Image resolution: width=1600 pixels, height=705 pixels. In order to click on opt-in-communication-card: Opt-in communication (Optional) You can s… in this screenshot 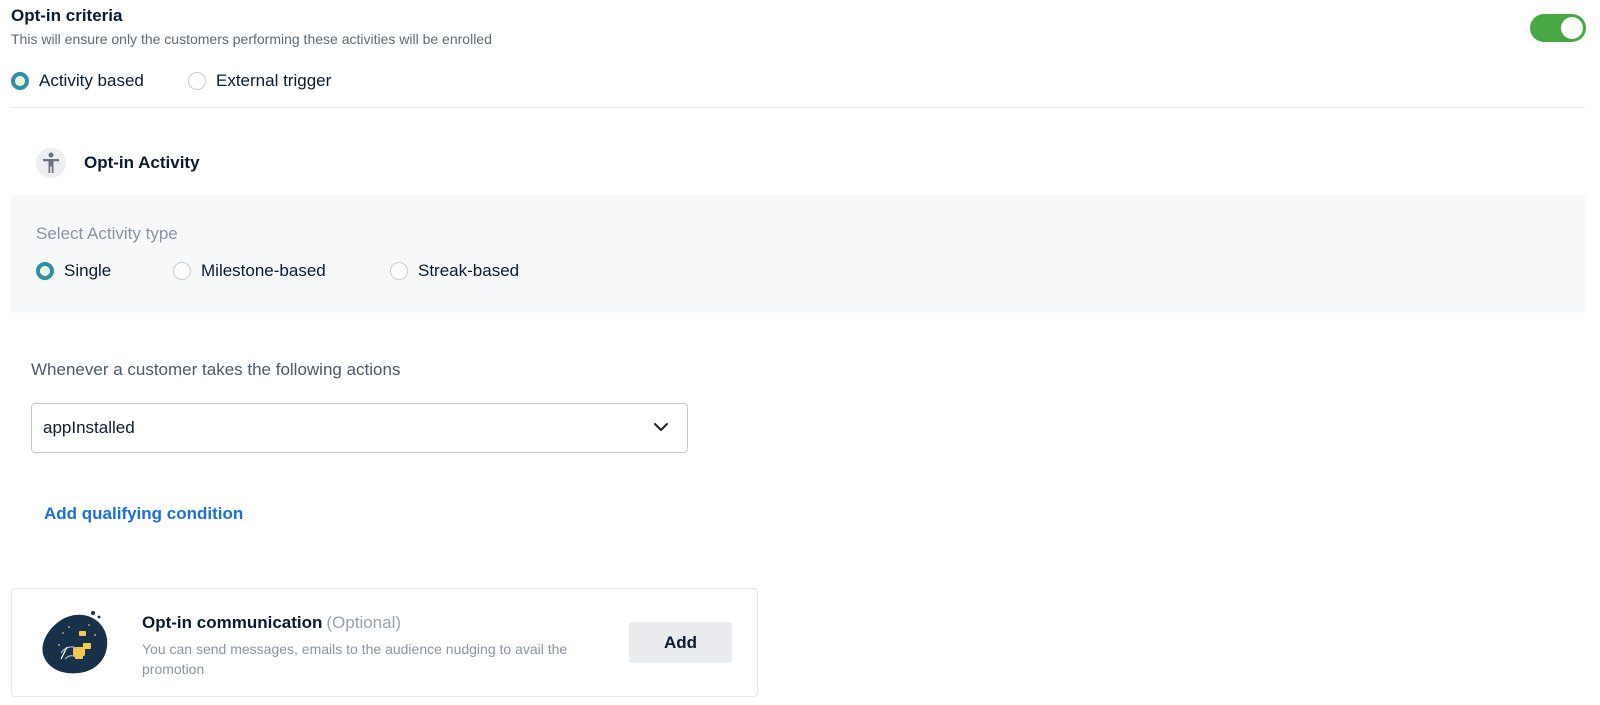, I will do `click(384, 642)`.